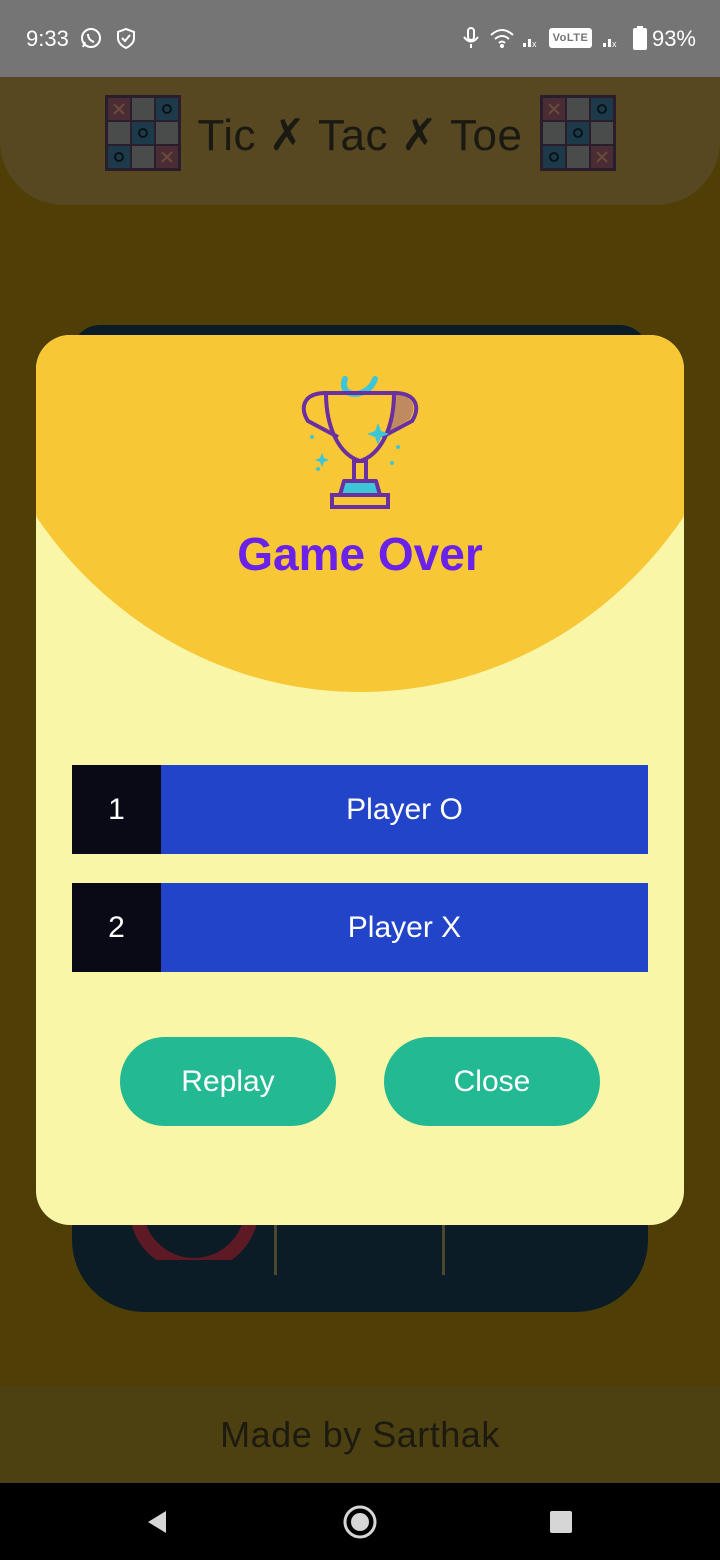 This screenshot has width=720, height=1560. I want to click on volte-badge: VoLTE, so click(570, 38).